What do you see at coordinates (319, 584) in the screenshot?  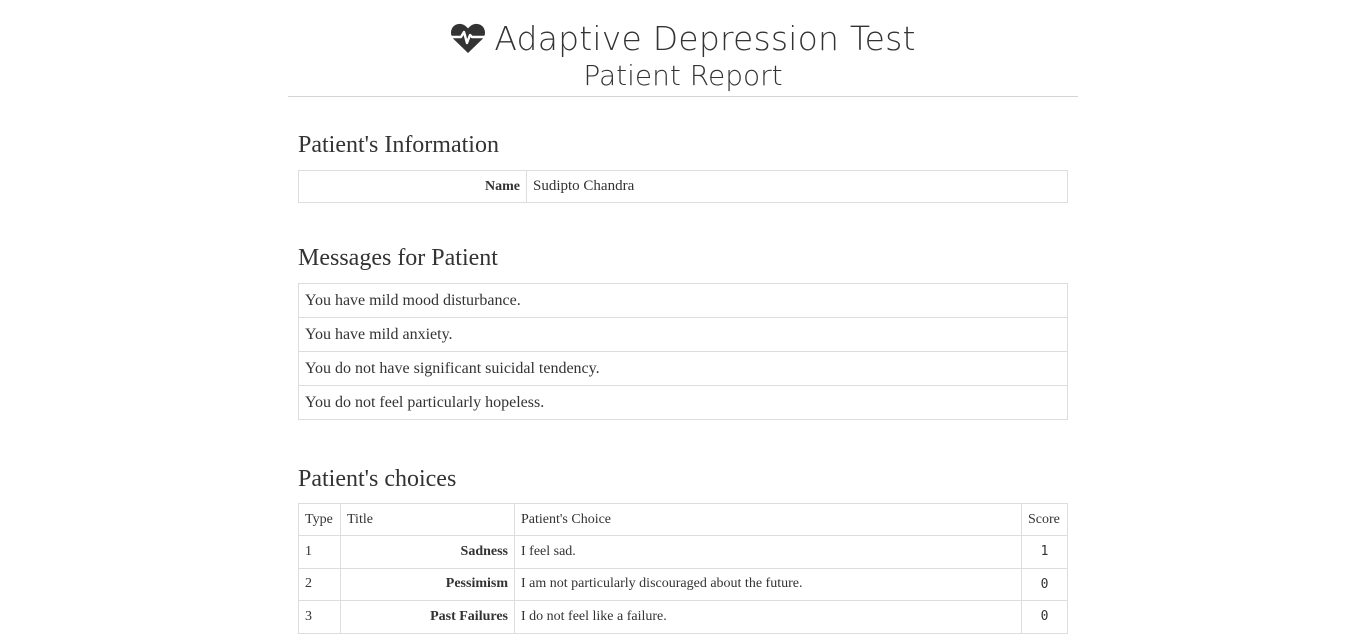 I see `row-type: 2` at bounding box center [319, 584].